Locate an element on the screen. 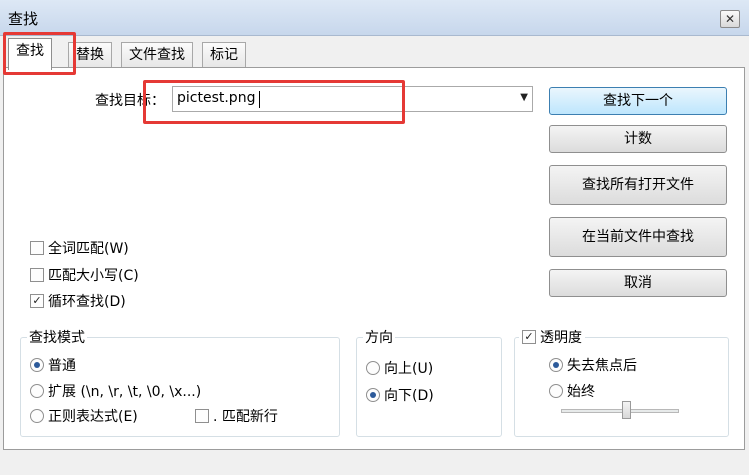 The height and width of the screenshot is (475, 749). direction-up-radio is located at coordinates (373, 368).